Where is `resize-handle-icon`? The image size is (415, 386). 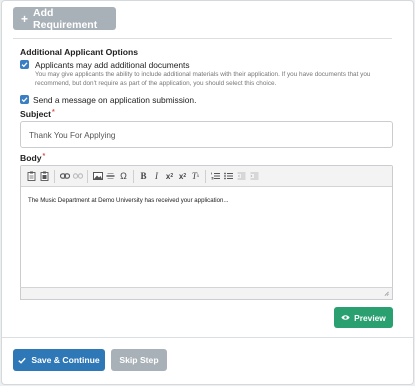
resize-handle-icon is located at coordinates (386, 293).